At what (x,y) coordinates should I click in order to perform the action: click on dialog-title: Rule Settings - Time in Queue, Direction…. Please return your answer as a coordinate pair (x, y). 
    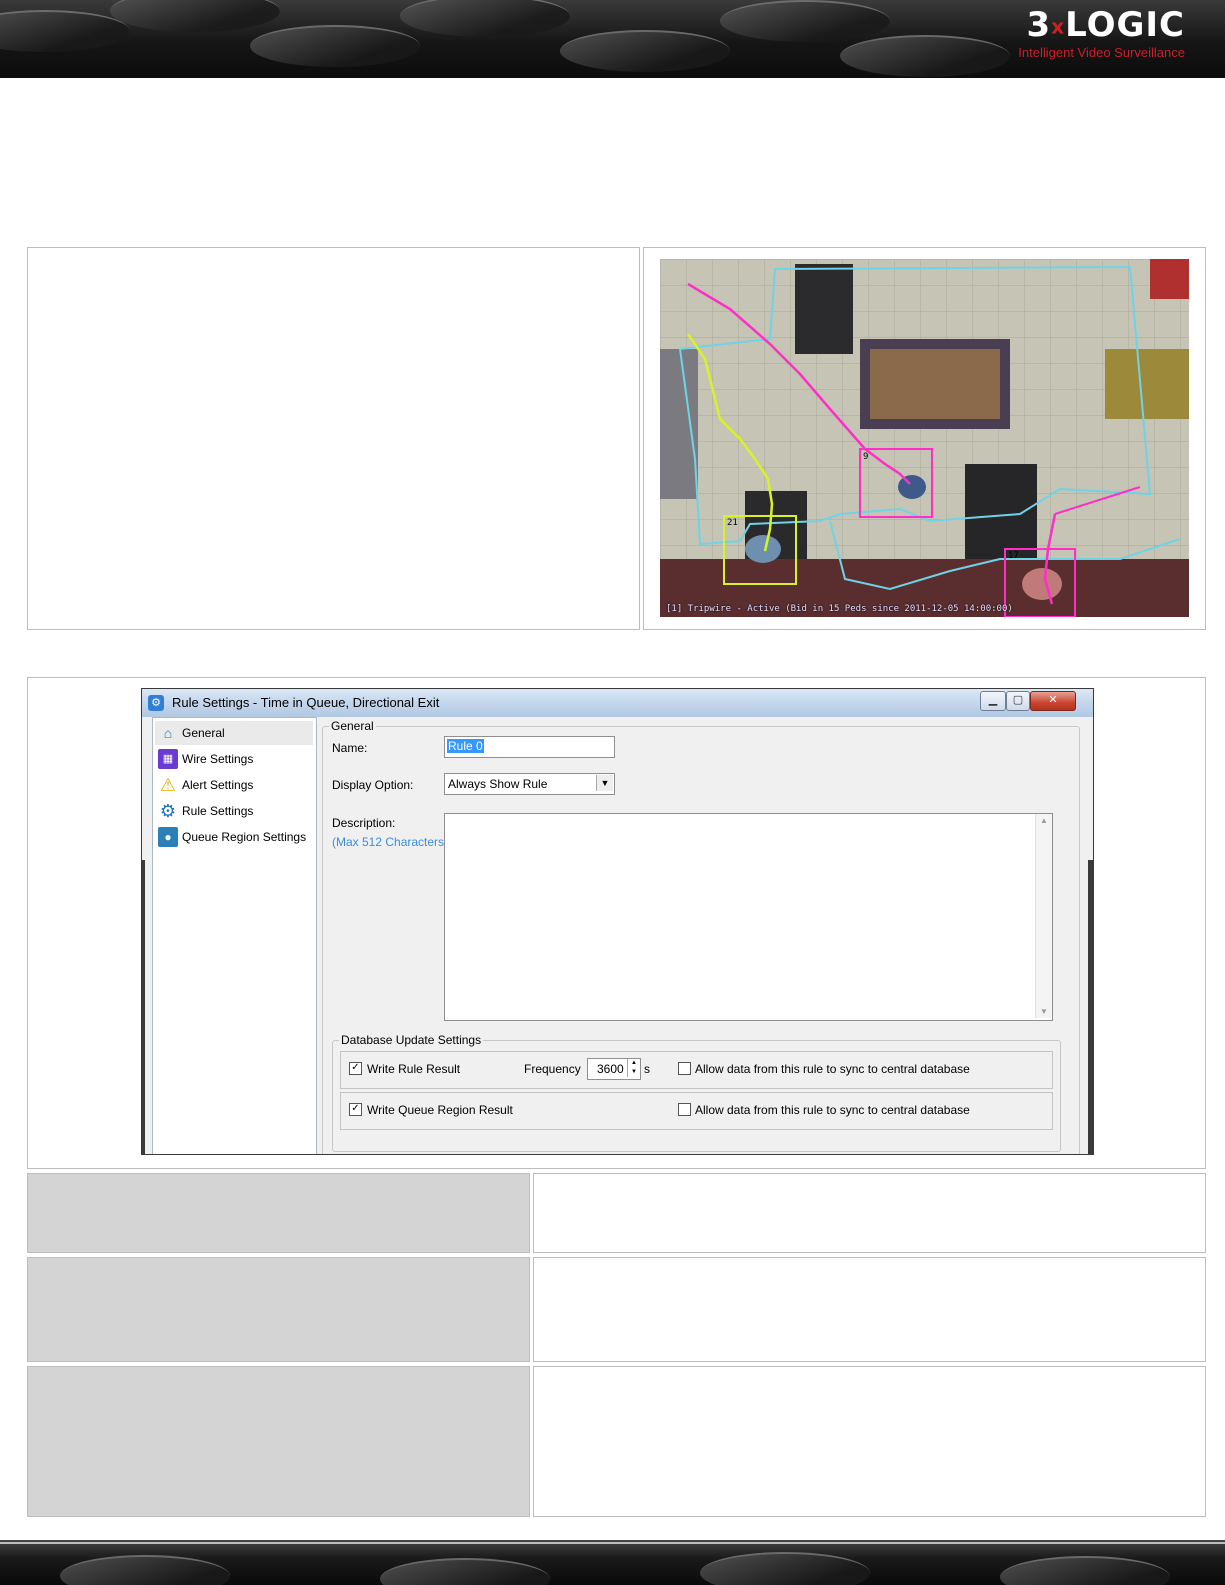
    Looking at the image, I should click on (306, 702).